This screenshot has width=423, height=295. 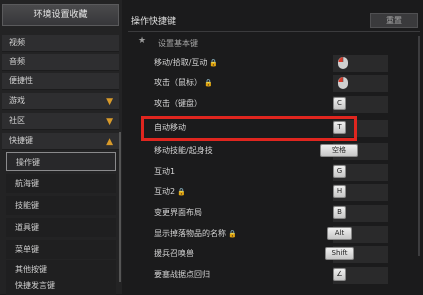 I want to click on sidebar-subitem-label: 技能键, so click(x=27, y=205).